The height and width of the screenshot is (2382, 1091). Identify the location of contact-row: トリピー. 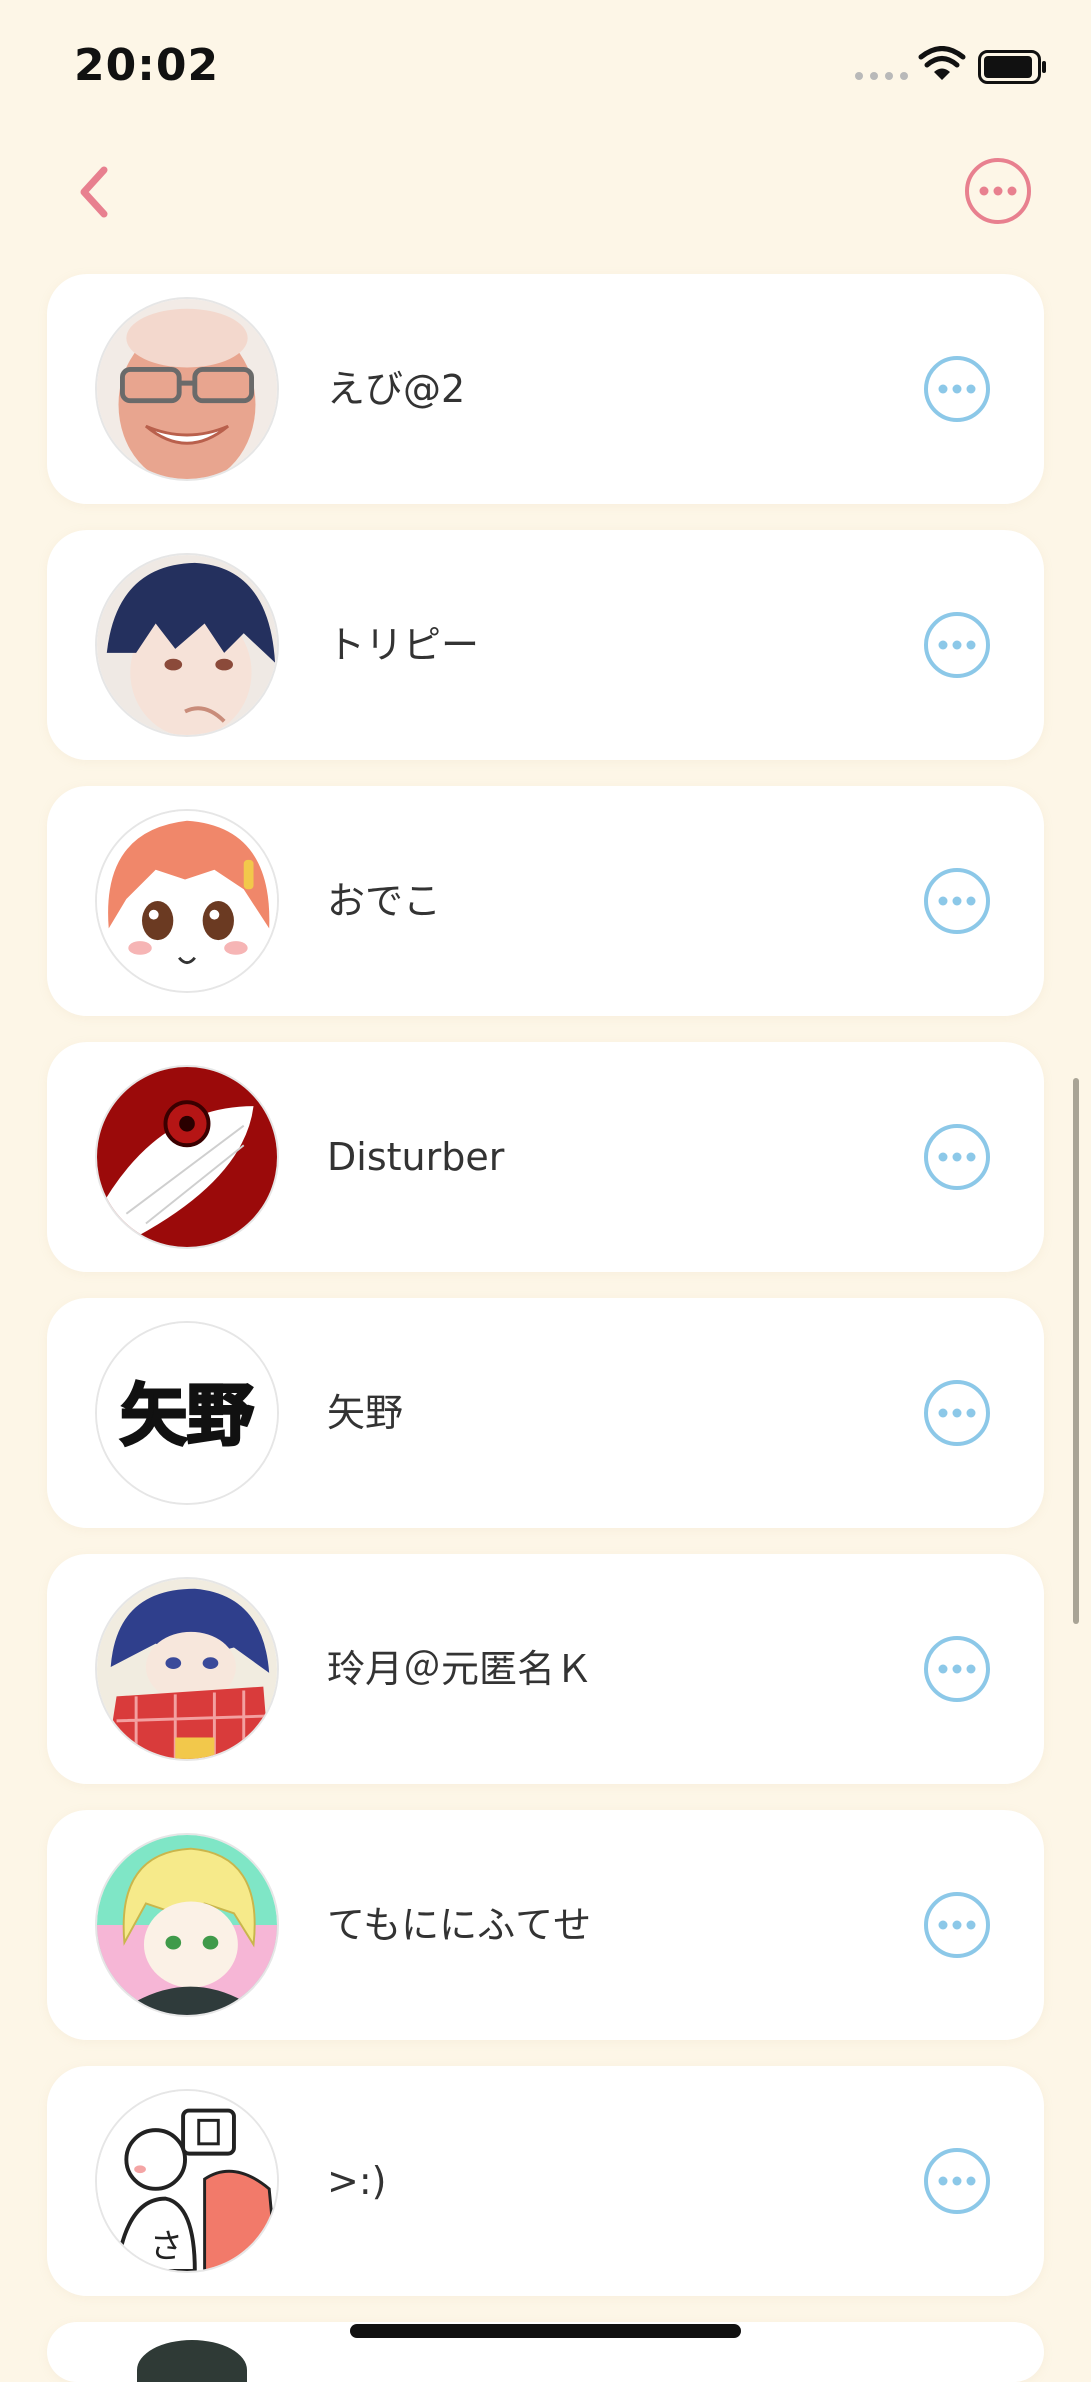
(545, 645).